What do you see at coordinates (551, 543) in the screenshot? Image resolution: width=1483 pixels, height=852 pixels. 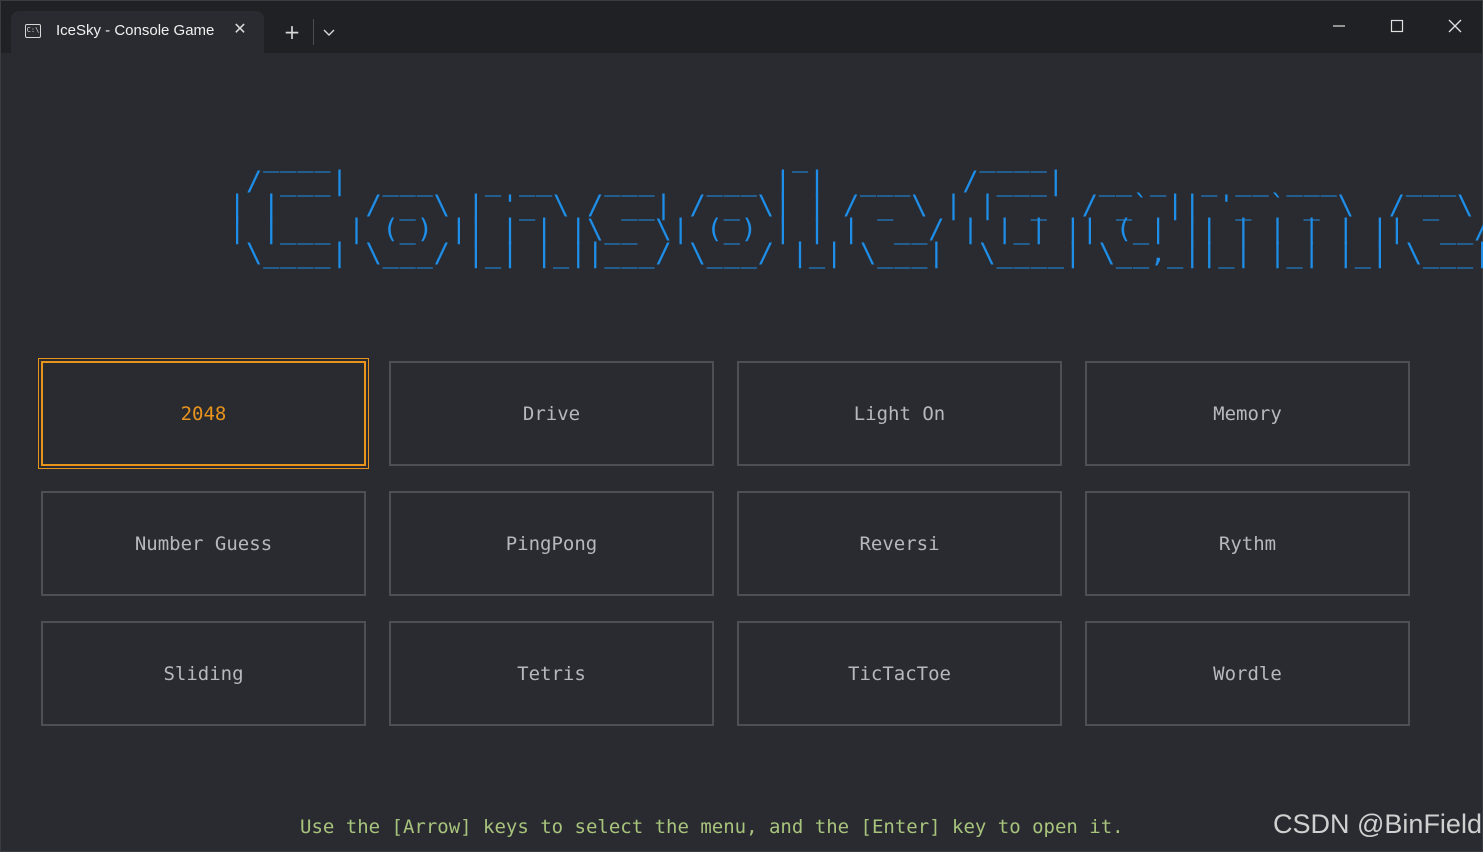 I see `menu-item-pingpong: PingPong` at bounding box center [551, 543].